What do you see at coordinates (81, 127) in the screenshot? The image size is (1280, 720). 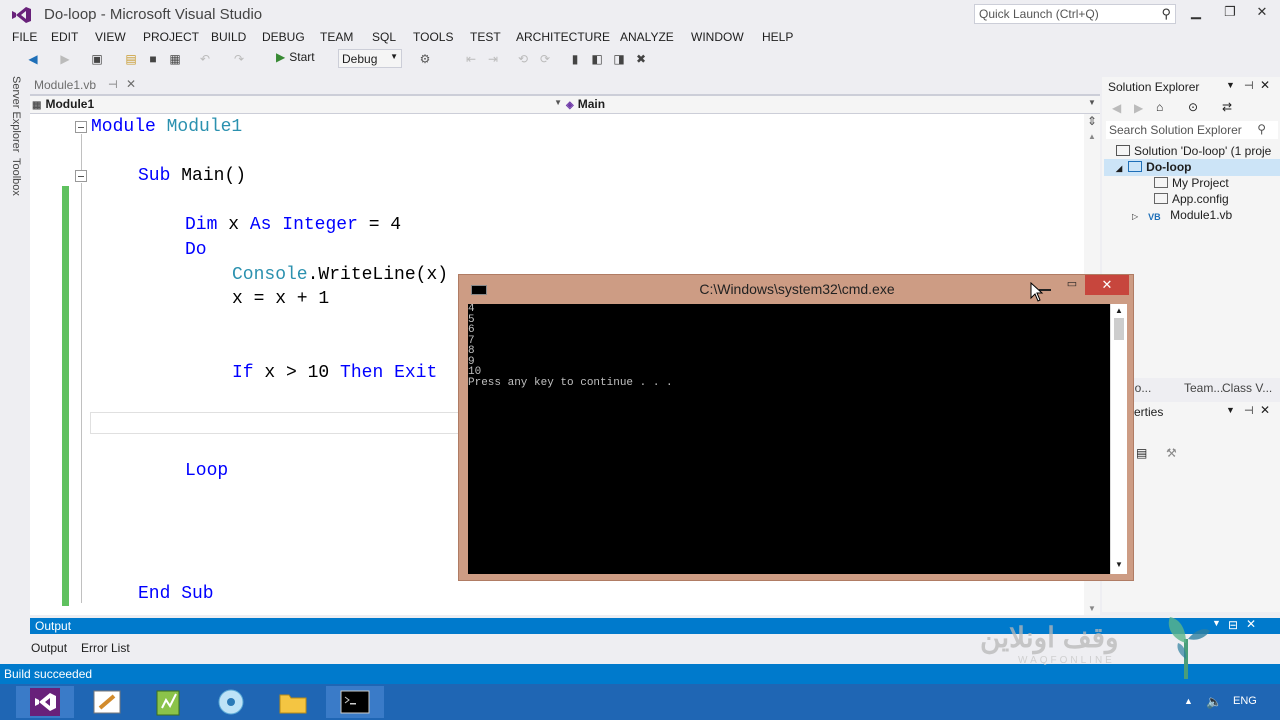 I see `collapse-module-icon` at bounding box center [81, 127].